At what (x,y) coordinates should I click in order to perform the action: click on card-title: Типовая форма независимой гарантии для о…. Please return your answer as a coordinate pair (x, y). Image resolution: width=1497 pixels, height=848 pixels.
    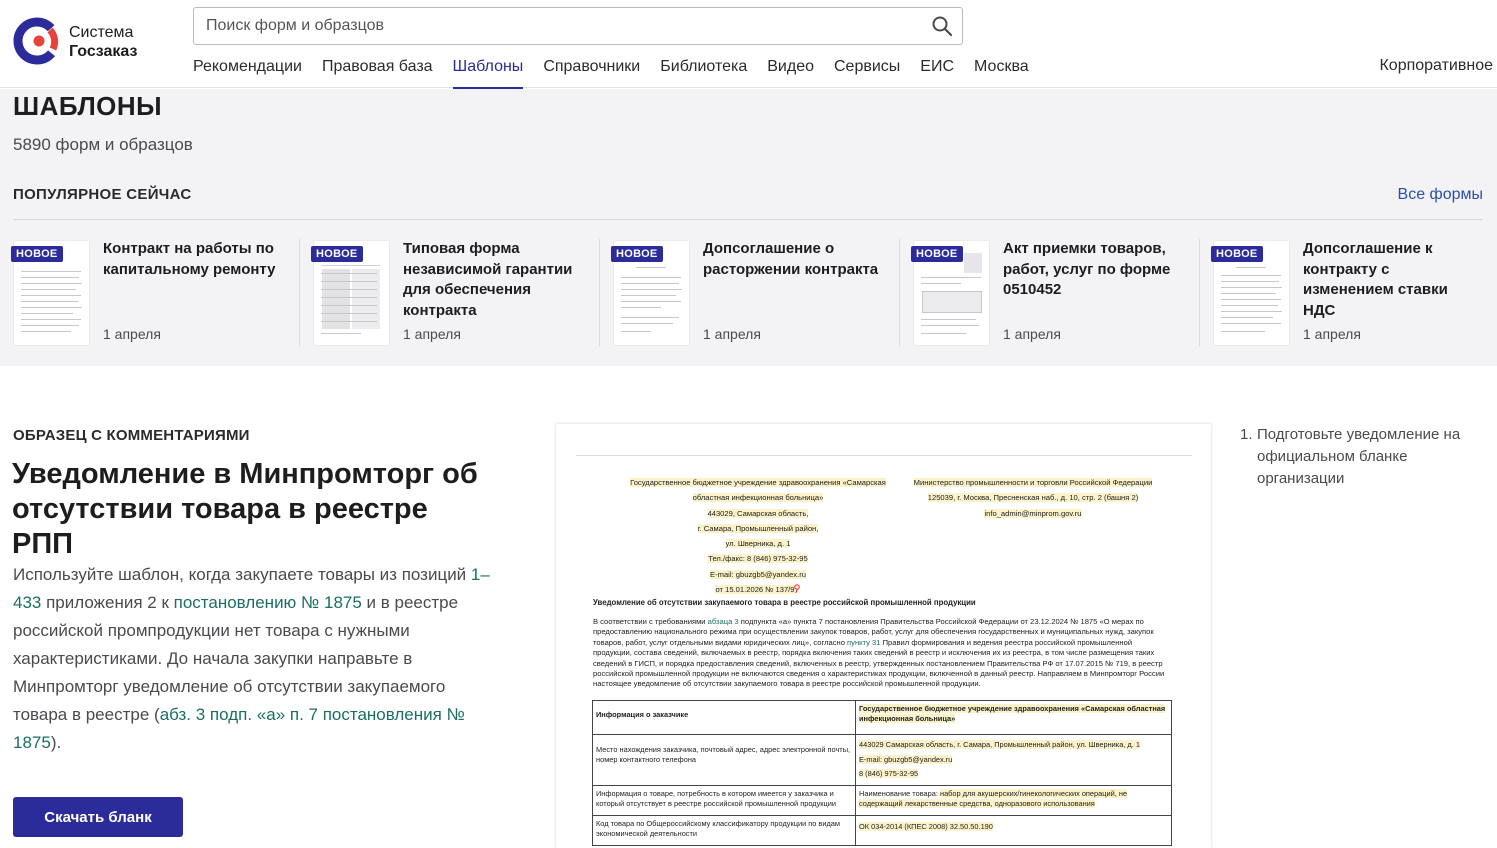
    Looking at the image, I should click on (488, 279).